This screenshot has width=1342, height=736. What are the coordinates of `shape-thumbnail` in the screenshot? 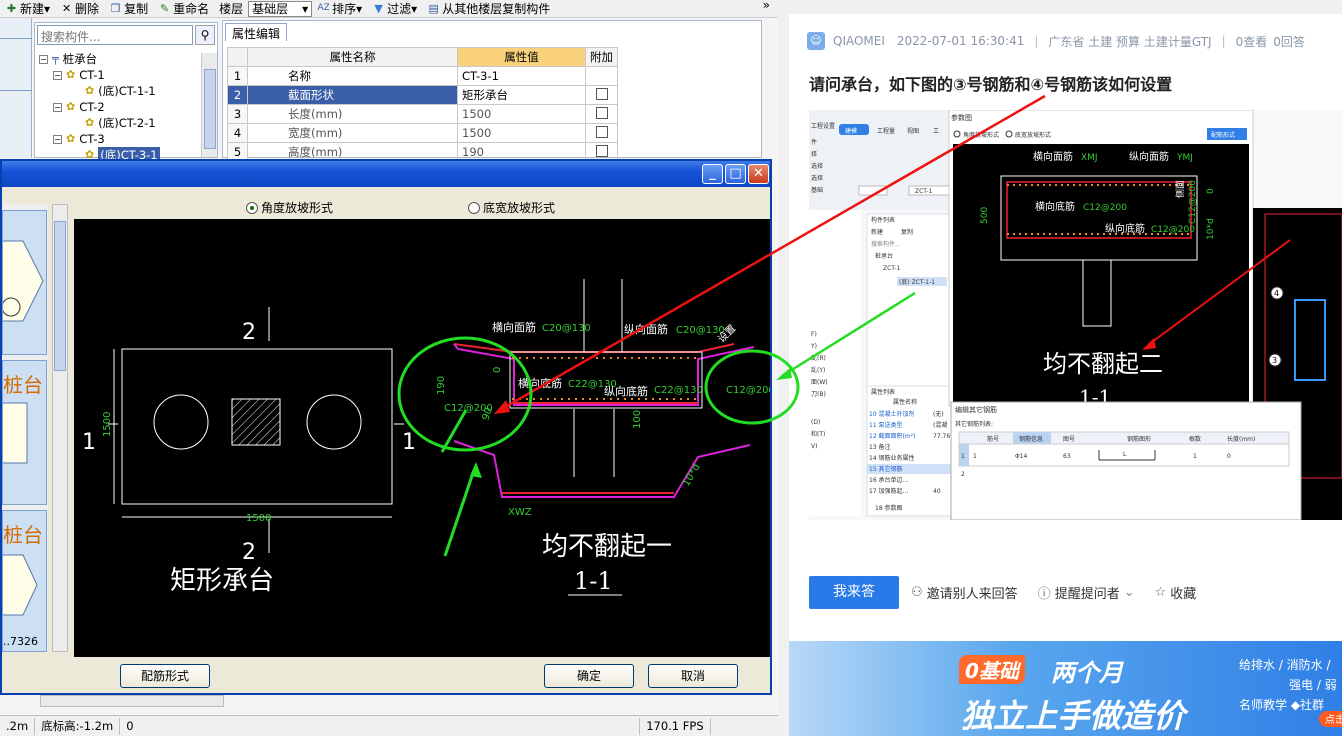 It's located at (24, 282).